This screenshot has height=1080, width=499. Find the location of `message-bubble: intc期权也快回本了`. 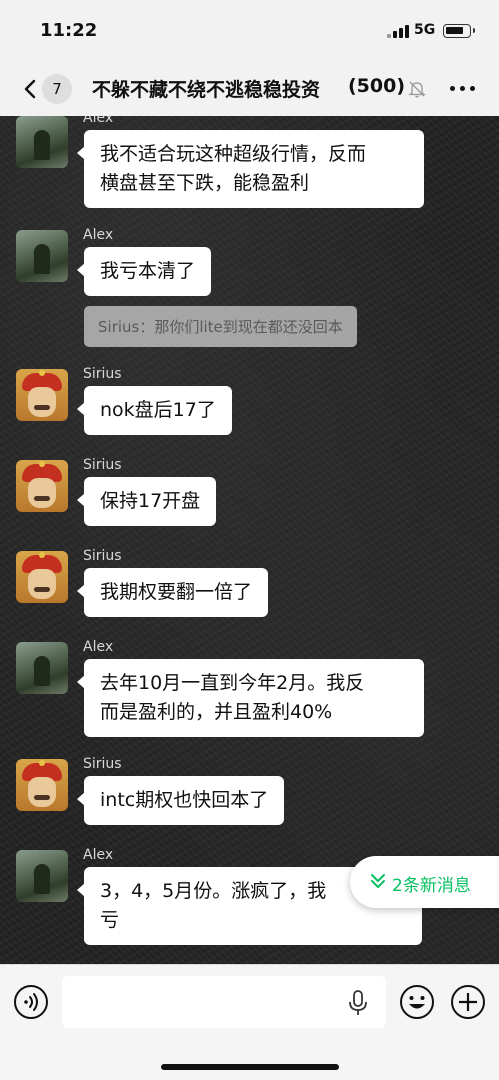

message-bubble: intc期权也快回本了 is located at coordinates (180, 800).